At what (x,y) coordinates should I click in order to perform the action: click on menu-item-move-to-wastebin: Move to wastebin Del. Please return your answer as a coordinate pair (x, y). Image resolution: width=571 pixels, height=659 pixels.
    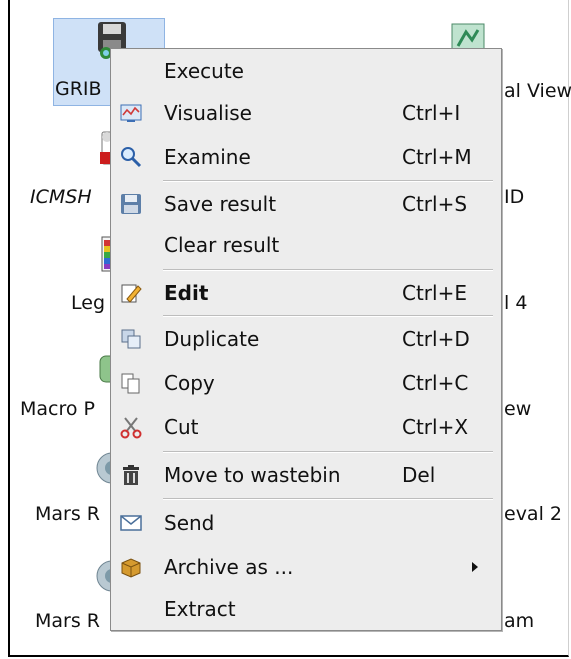
    Looking at the image, I should click on (306, 475).